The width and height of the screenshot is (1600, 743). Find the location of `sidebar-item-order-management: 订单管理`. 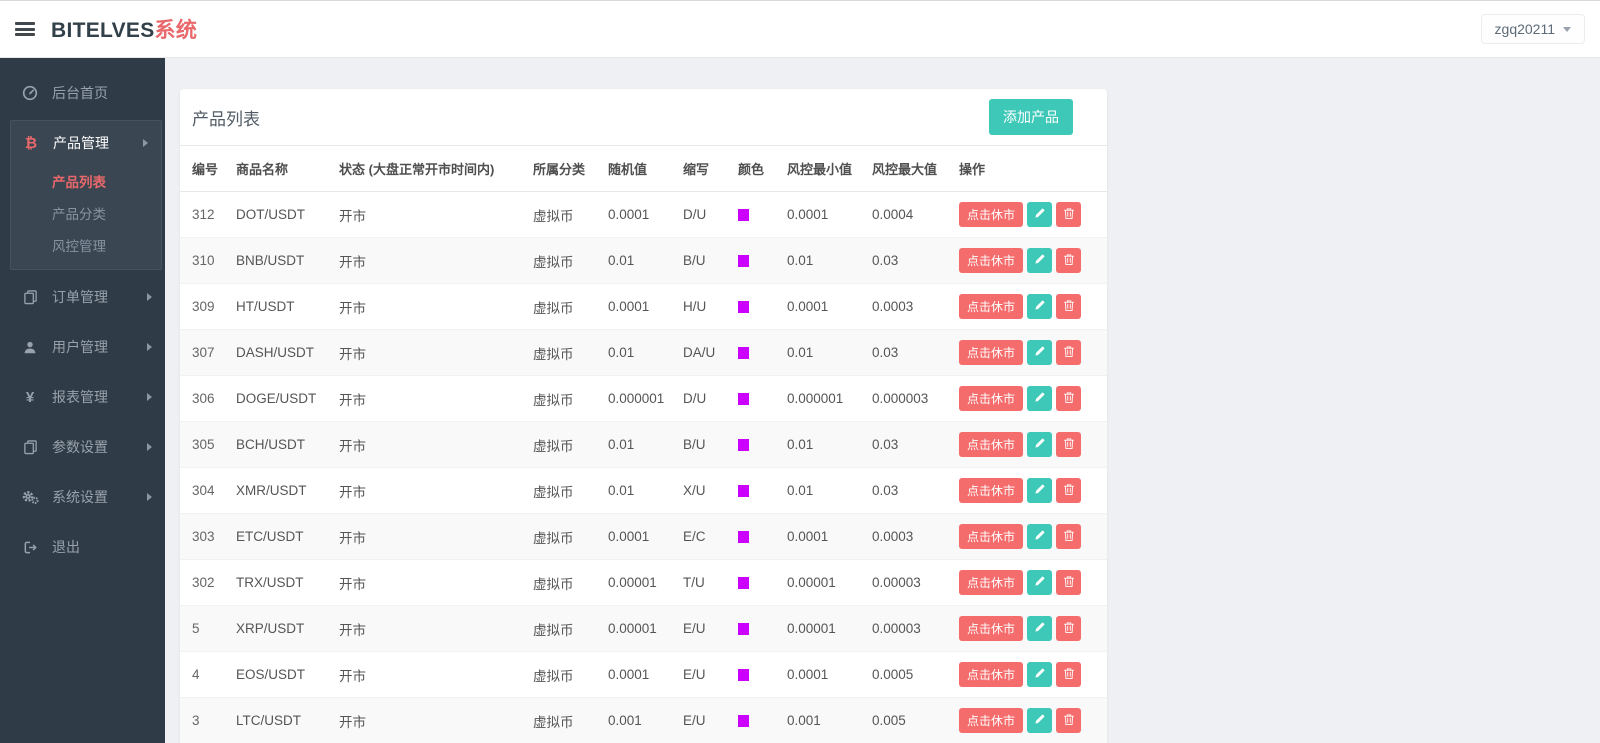

sidebar-item-order-management: 订单管理 is located at coordinates (82, 297).